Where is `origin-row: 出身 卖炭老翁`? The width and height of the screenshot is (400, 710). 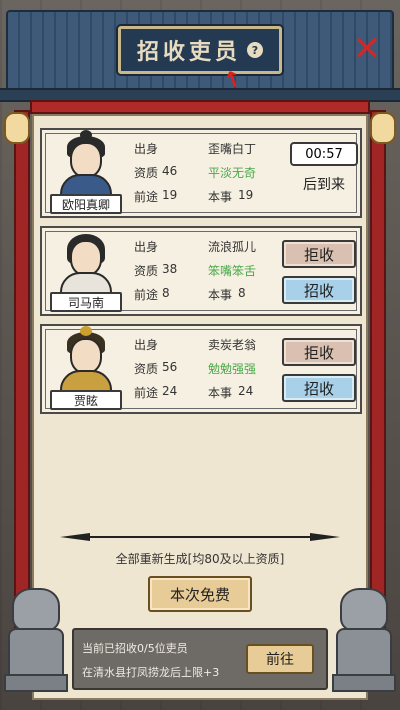
origin-row: 出身 卖炭老翁 is located at coordinates (195, 345).